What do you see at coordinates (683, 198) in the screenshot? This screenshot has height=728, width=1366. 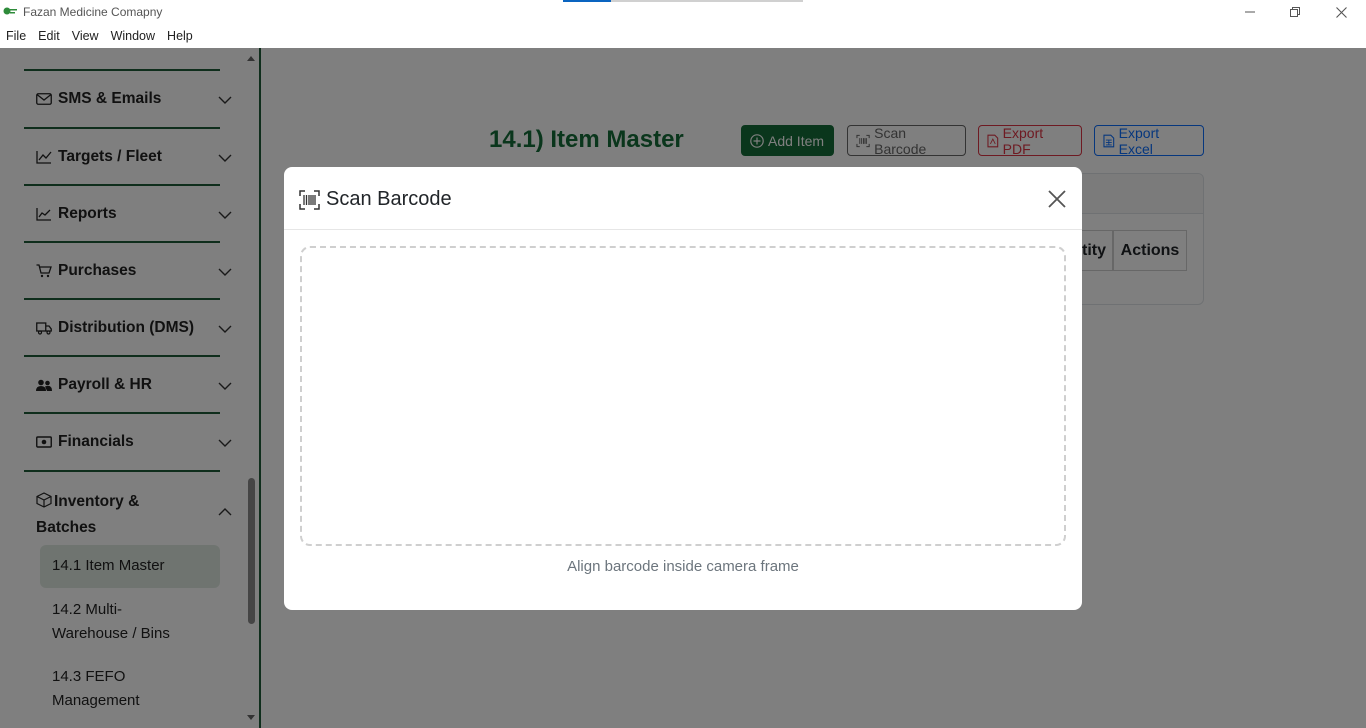 I see `modal-header: Scan Barcode` at bounding box center [683, 198].